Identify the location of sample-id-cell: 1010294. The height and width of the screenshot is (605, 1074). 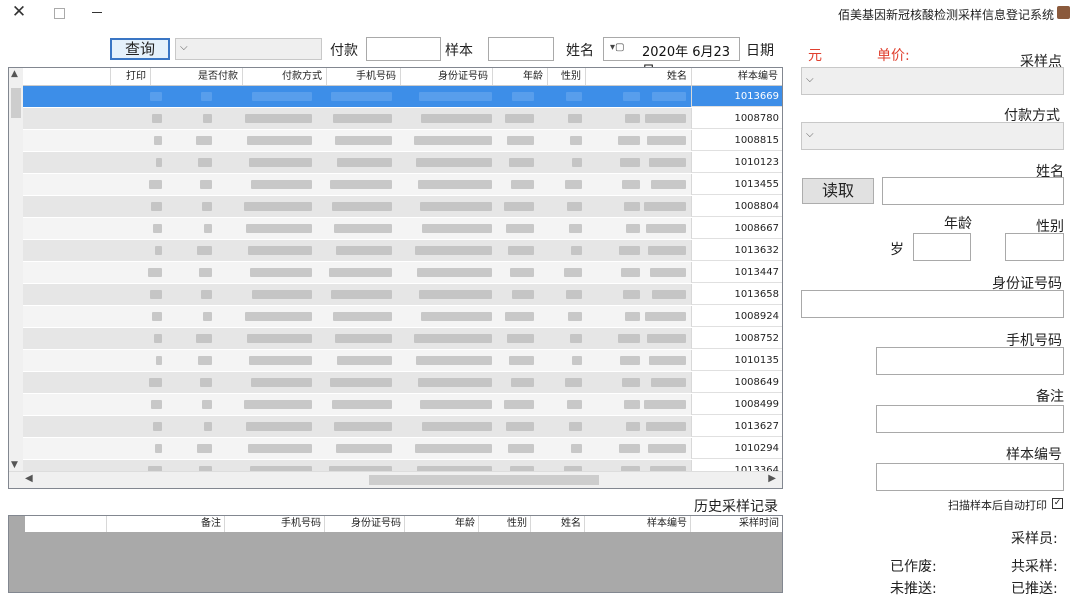
(736, 448).